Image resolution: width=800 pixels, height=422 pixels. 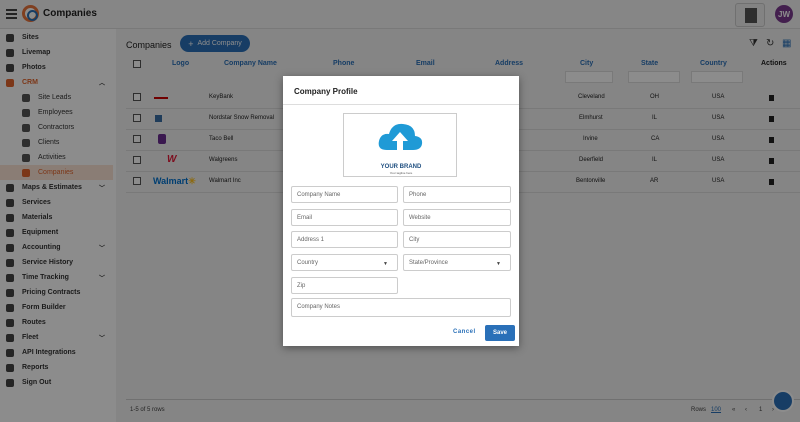 I want to click on email-field: Email, so click(x=344, y=217).